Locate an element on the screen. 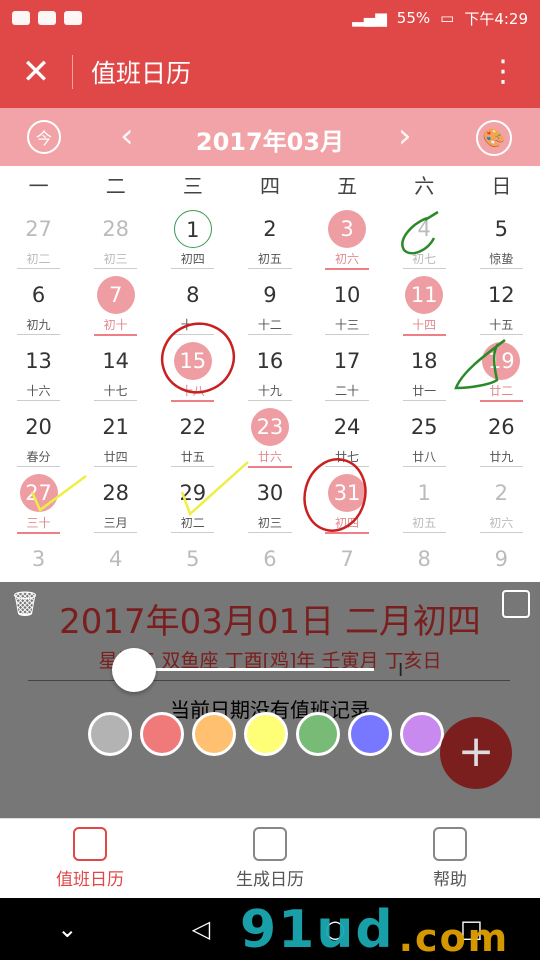 This screenshot has height=960, width=540. calendar-day: 14 十七 is located at coordinates (115, 371).